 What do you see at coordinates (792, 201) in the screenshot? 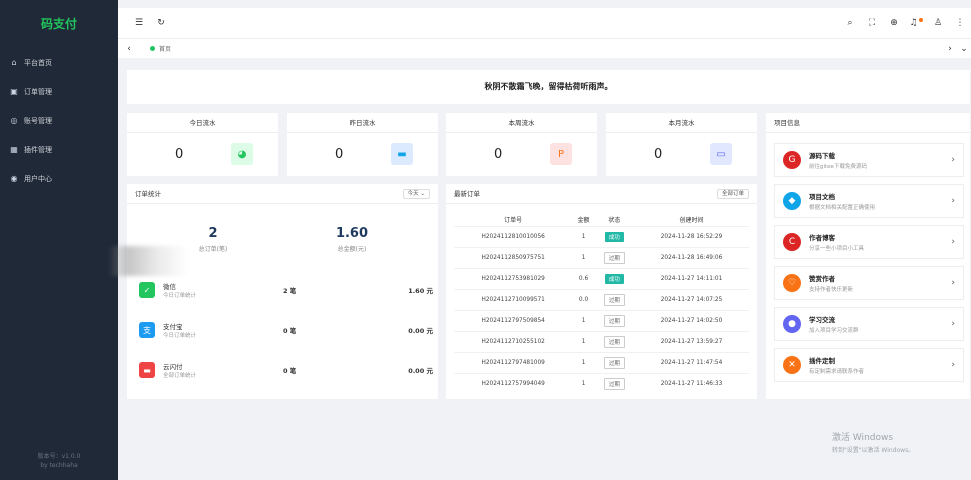
I see `docs-icon: ◆` at bounding box center [792, 201].